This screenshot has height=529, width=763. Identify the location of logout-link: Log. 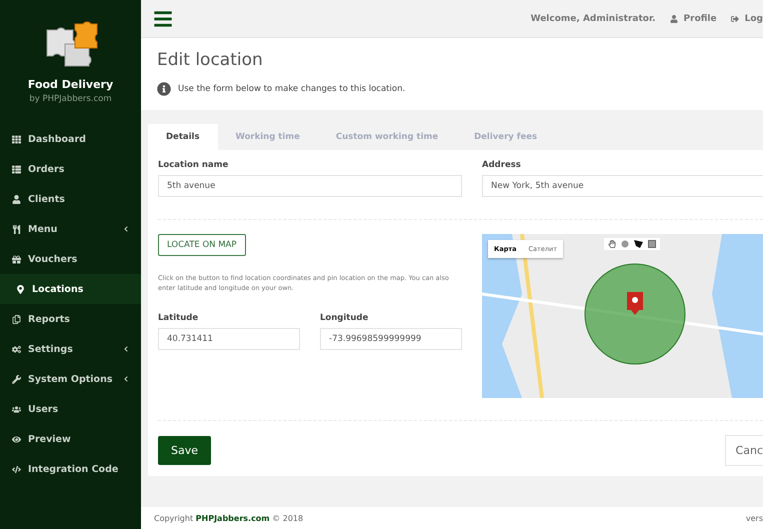
(746, 19).